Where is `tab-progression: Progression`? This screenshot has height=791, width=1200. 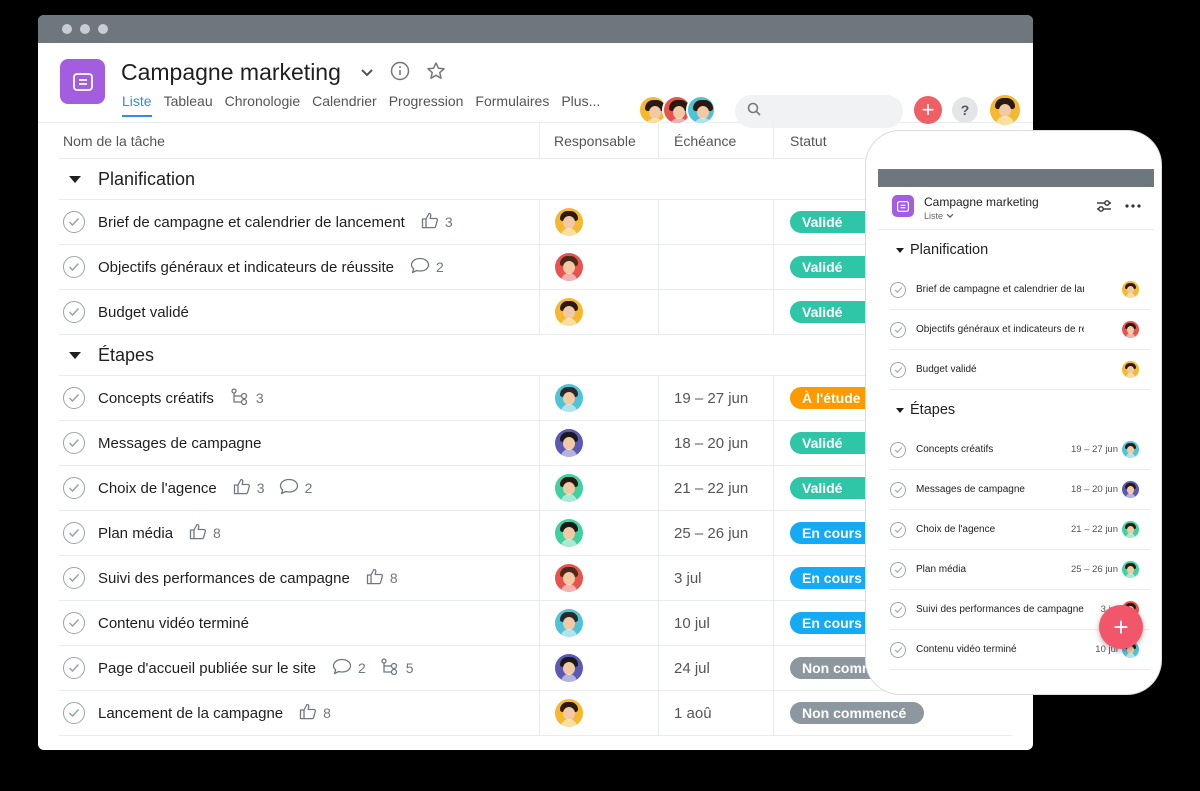
tab-progression: Progression is located at coordinates (426, 105).